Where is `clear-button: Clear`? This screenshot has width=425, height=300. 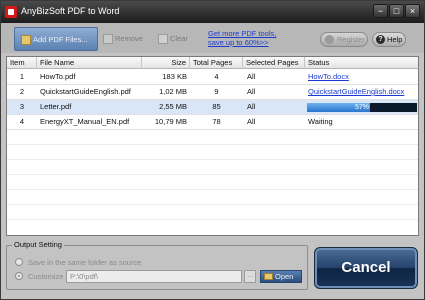
clear-button: Clear is located at coordinates (173, 39).